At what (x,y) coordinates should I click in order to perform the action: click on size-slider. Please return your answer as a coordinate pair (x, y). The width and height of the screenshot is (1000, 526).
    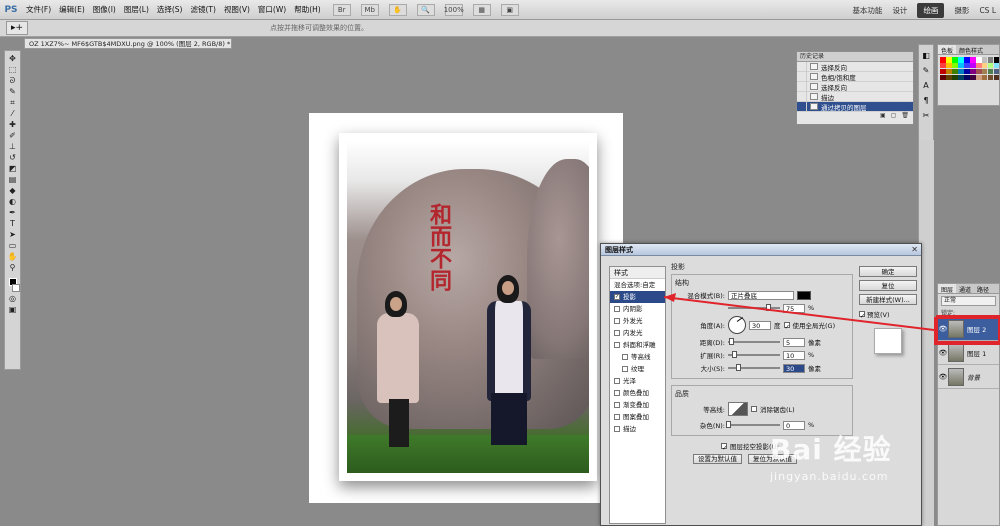
    Looking at the image, I should click on (754, 367).